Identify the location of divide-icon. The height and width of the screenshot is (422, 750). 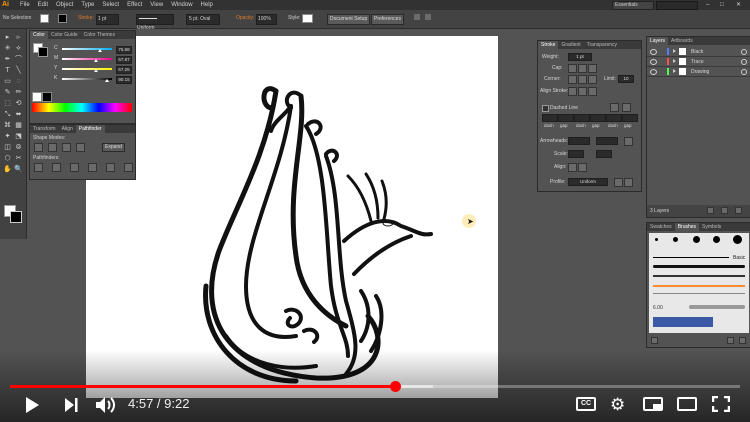
(38, 167).